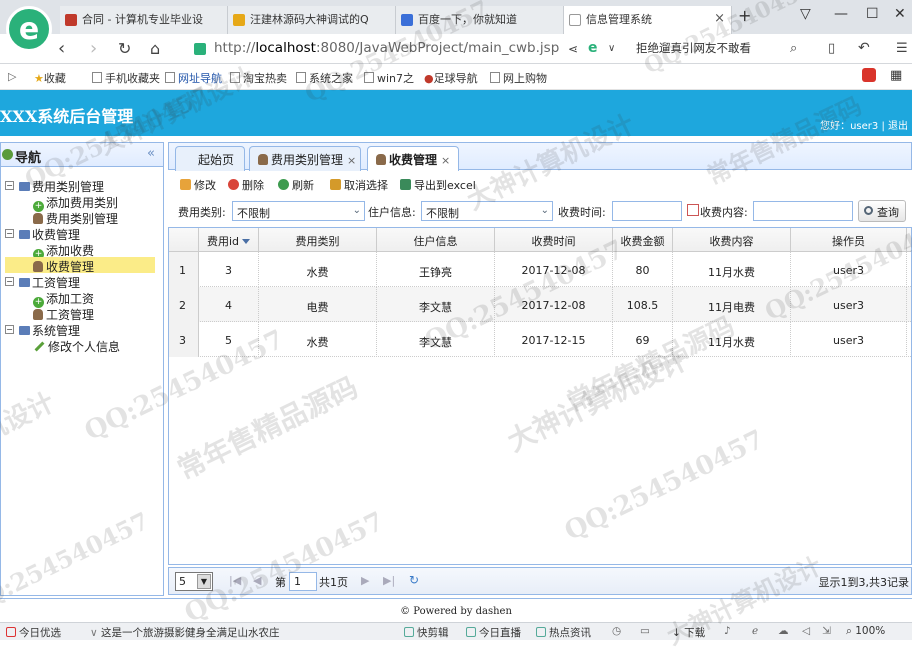 The width and height of the screenshot is (912, 651). What do you see at coordinates (616, 631) in the screenshot?
I see `clock-icon: ◷` at bounding box center [616, 631].